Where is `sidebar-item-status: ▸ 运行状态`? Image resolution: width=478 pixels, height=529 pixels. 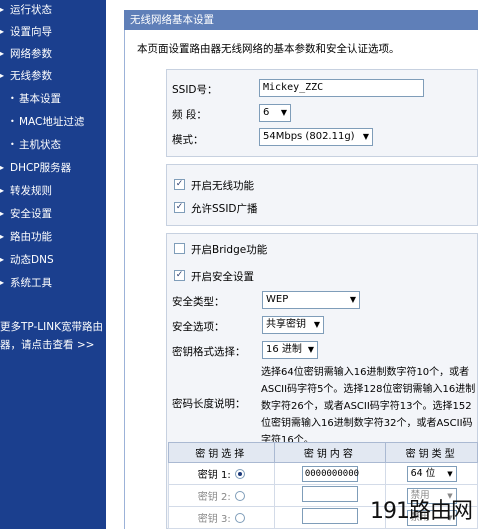
sidebar-item-status: ▸ 运行状态 is located at coordinates (26, 10).